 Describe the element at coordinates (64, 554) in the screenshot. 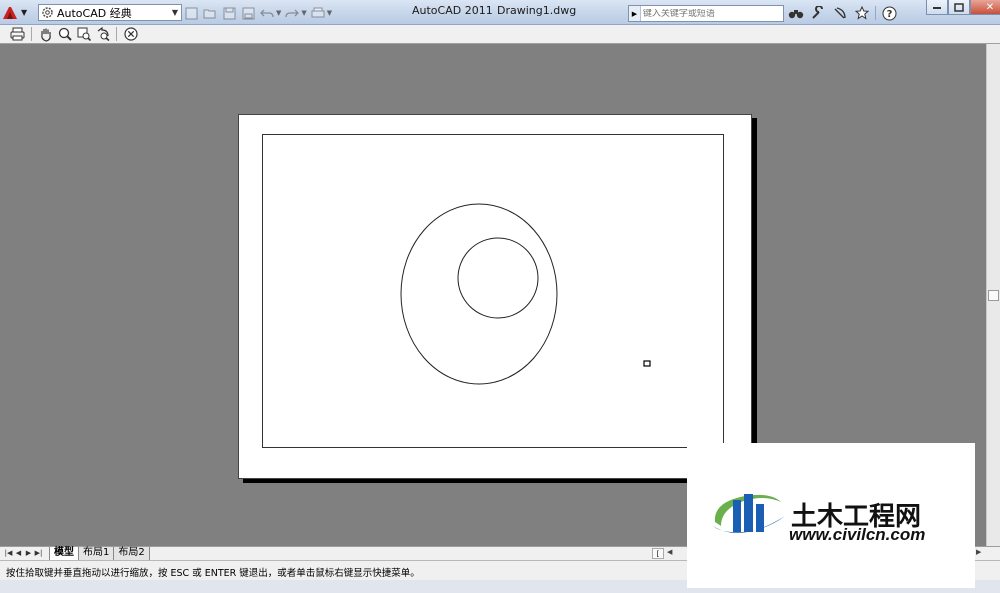

I see `tab-model: 模型` at that location.